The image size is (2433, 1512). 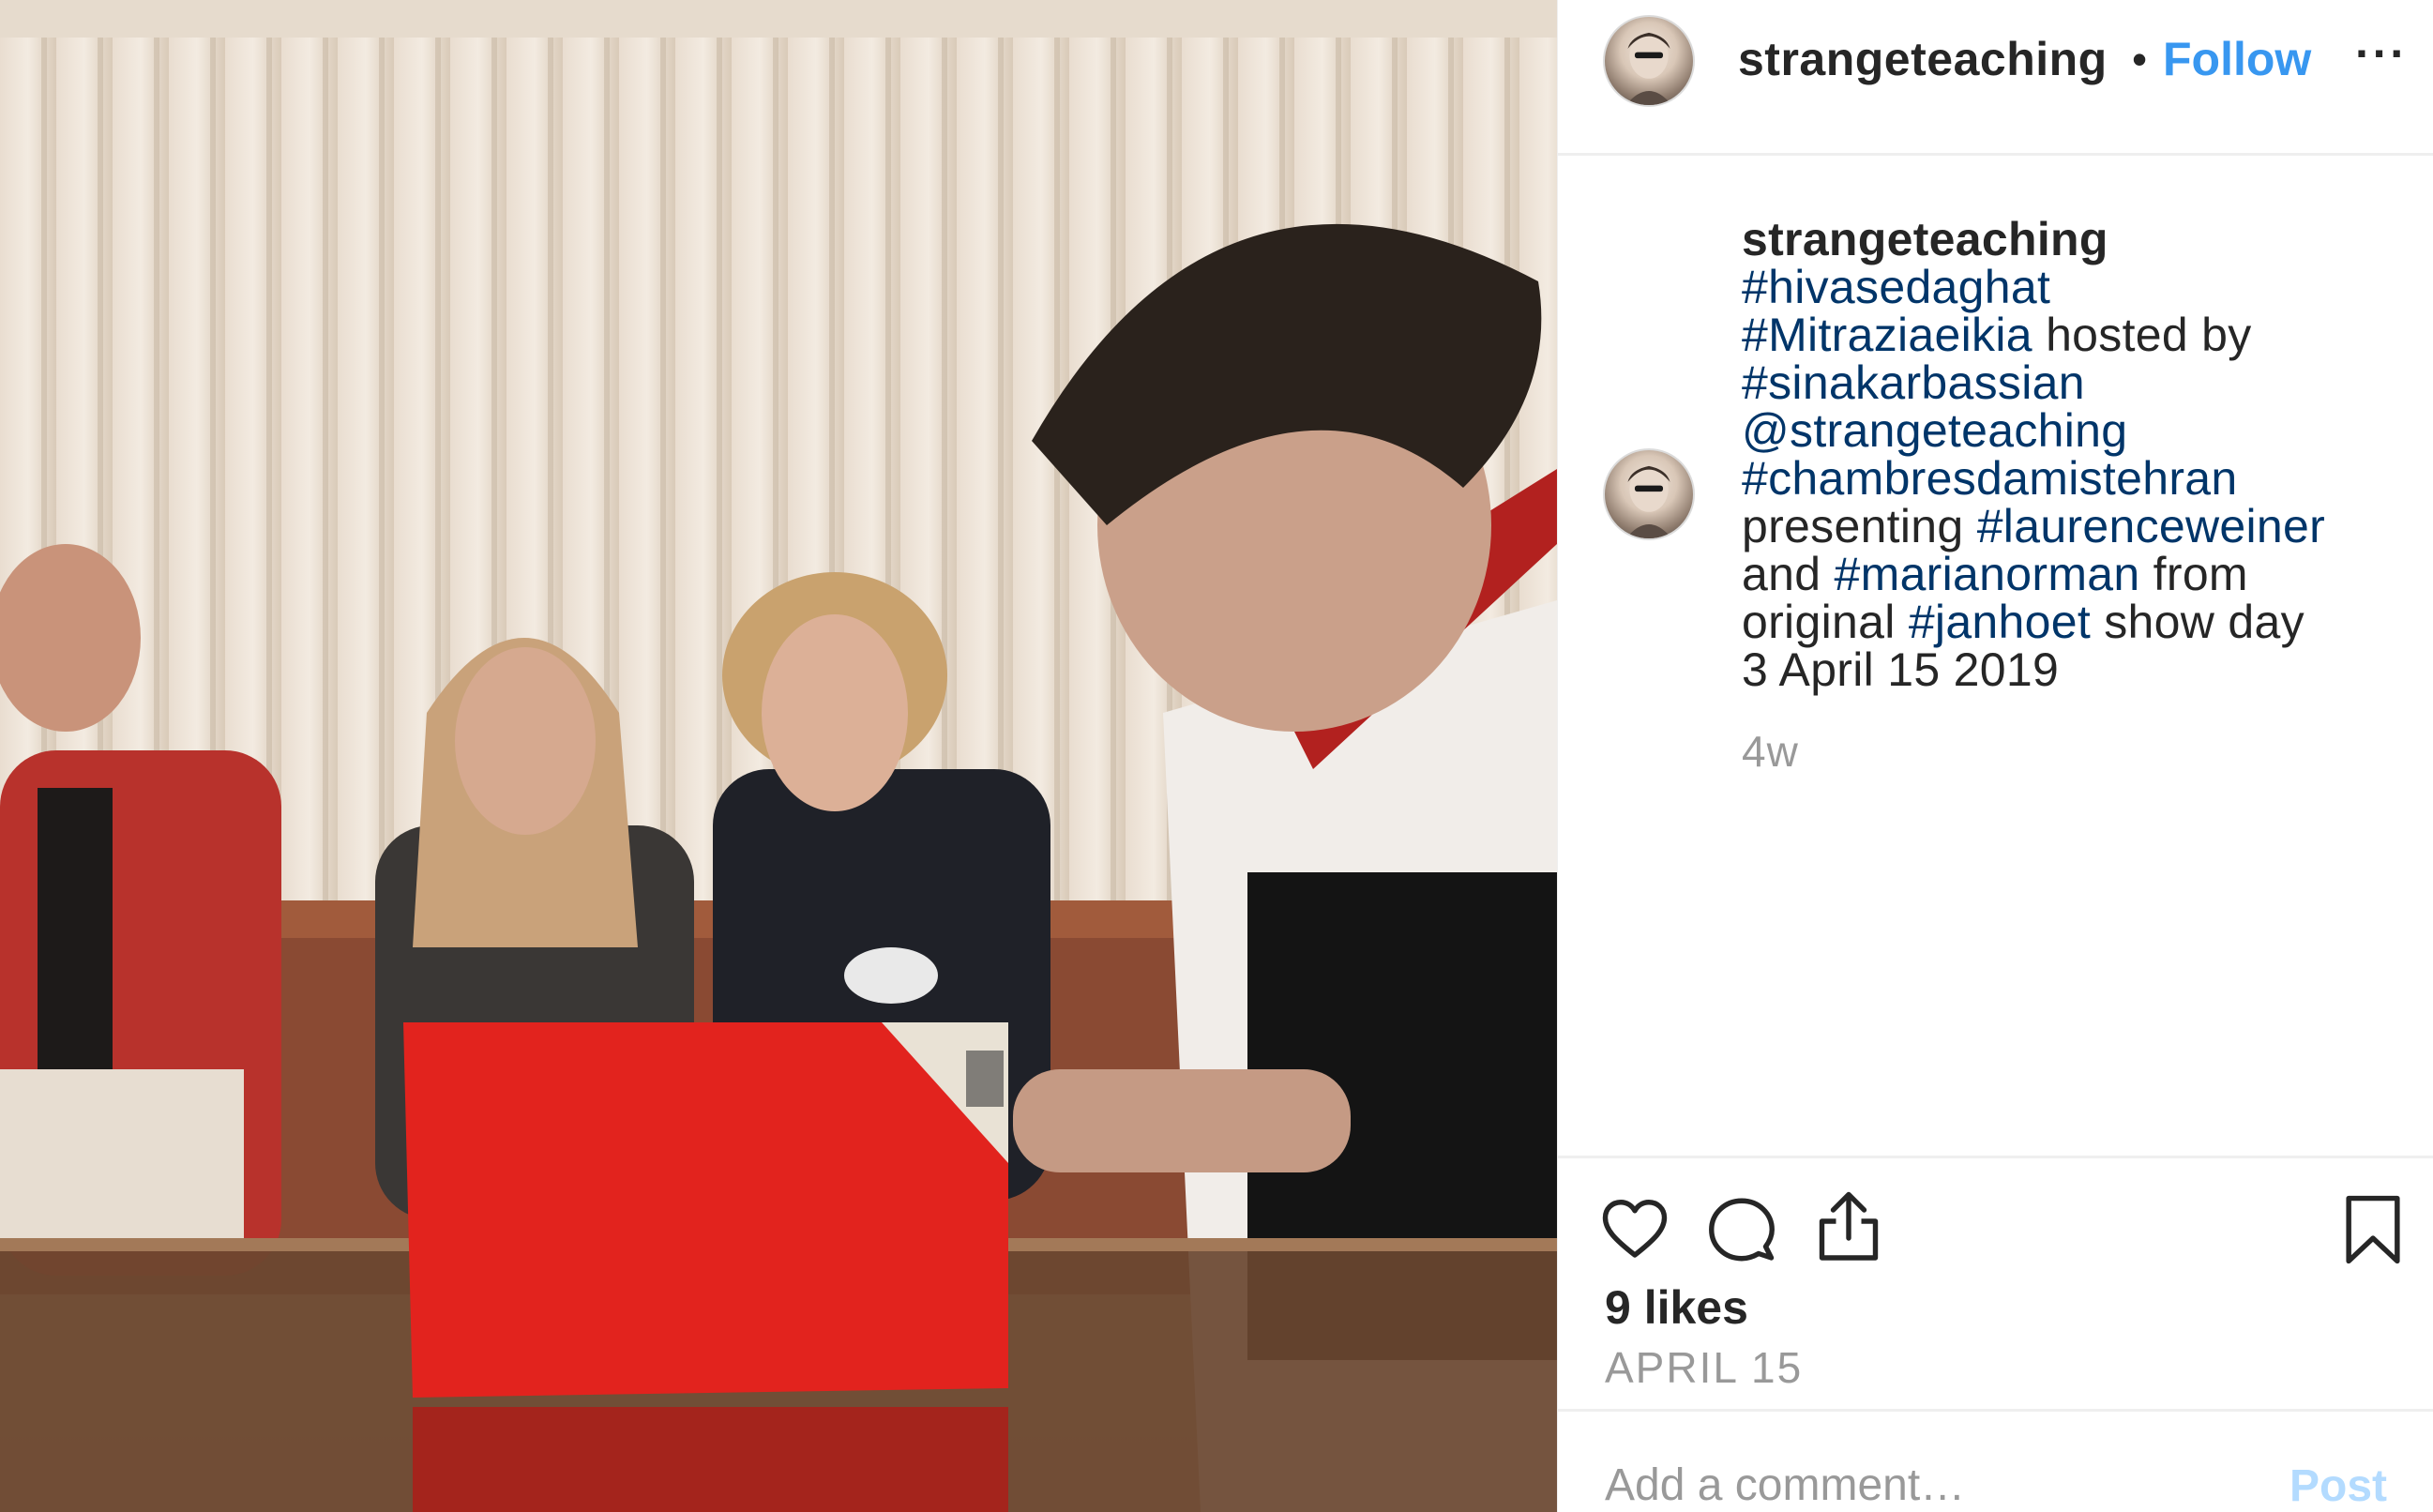 I want to click on caption-line: and #marianorman from, so click(x=2079, y=574).